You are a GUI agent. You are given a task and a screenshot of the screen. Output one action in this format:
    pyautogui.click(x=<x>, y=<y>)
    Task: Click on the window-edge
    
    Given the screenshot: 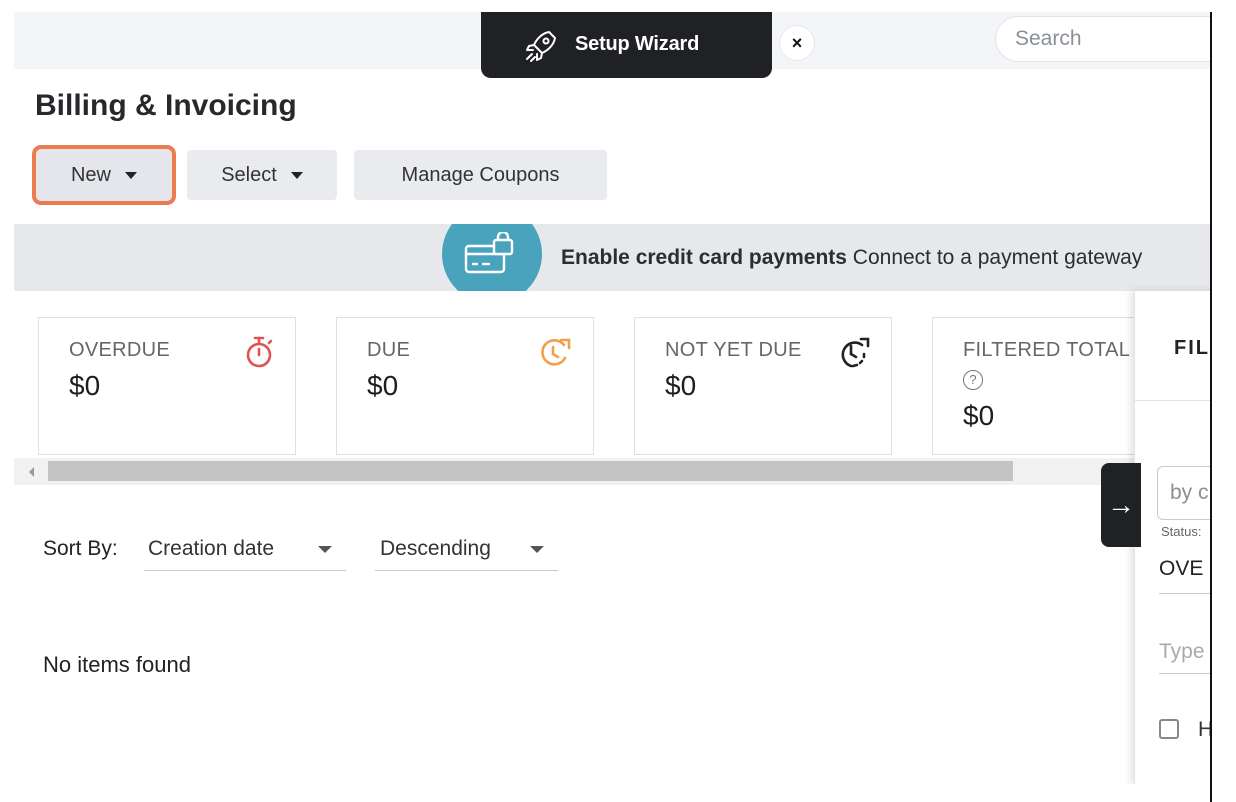 What is the action you would take?
    pyautogui.click(x=1211, y=407)
    